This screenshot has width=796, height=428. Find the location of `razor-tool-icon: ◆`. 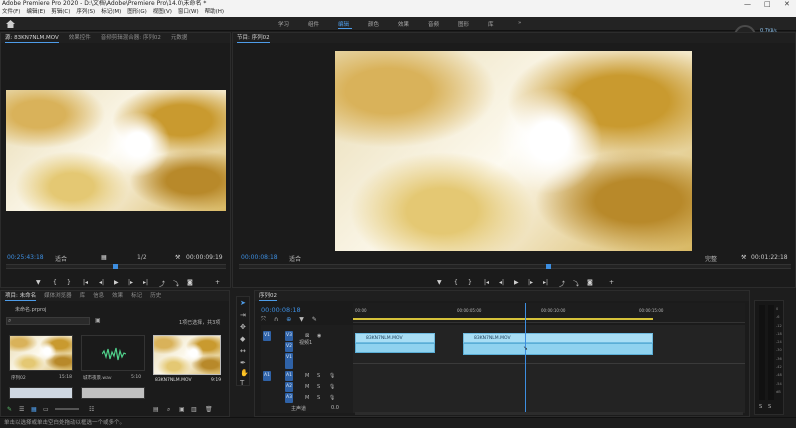

razor-tool-icon: ◆ is located at coordinates (242, 339).